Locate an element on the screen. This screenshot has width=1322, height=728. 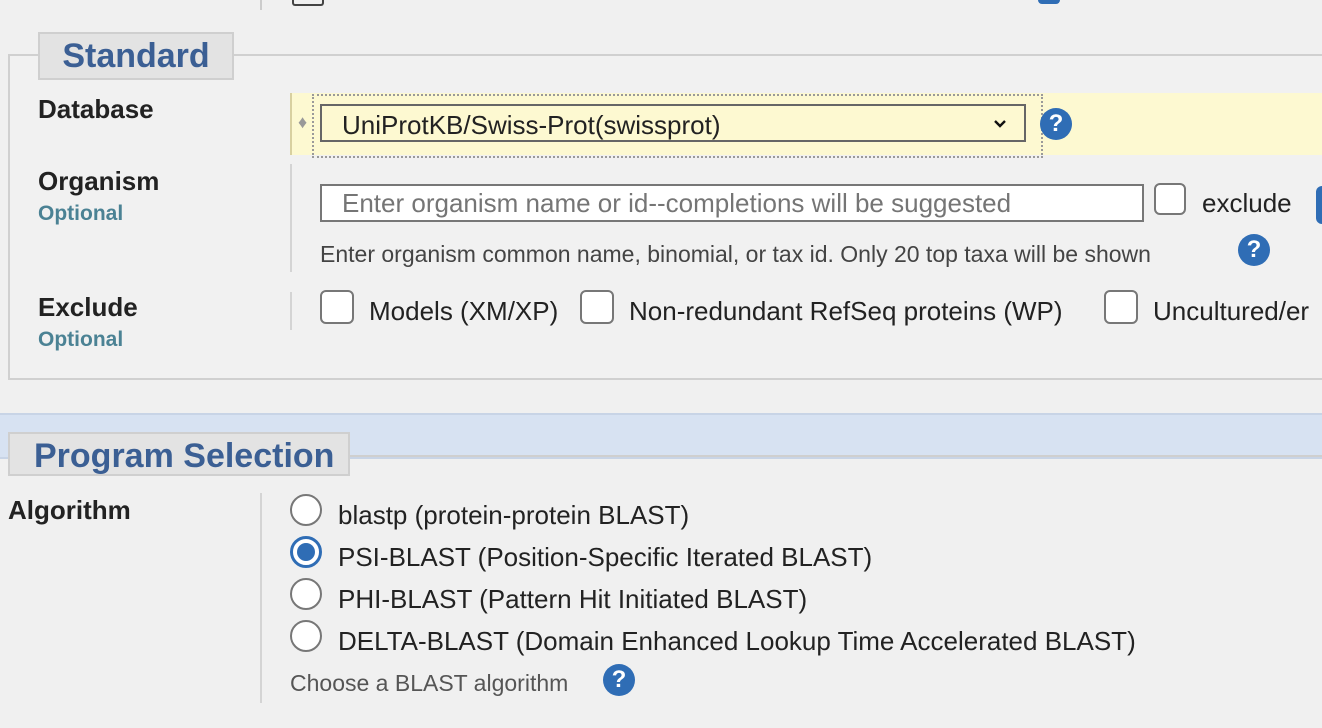
checkbox is located at coordinates (308, 3).